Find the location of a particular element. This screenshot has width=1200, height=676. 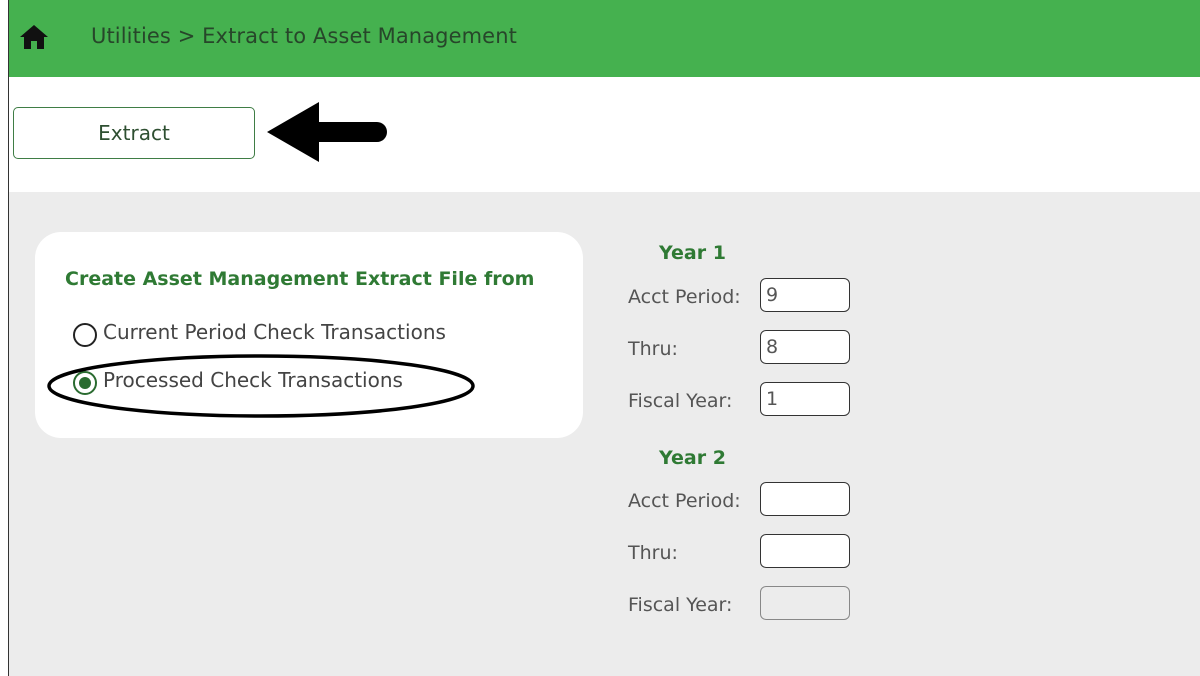

extract-button: Extract is located at coordinates (134, 133).